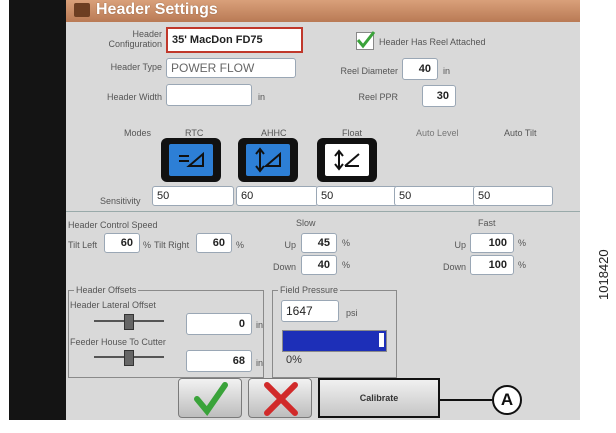 This screenshot has width=616, height=433. What do you see at coordinates (193, 196) in the screenshot?
I see `sensitivity-field-rtc: 50` at bounding box center [193, 196].